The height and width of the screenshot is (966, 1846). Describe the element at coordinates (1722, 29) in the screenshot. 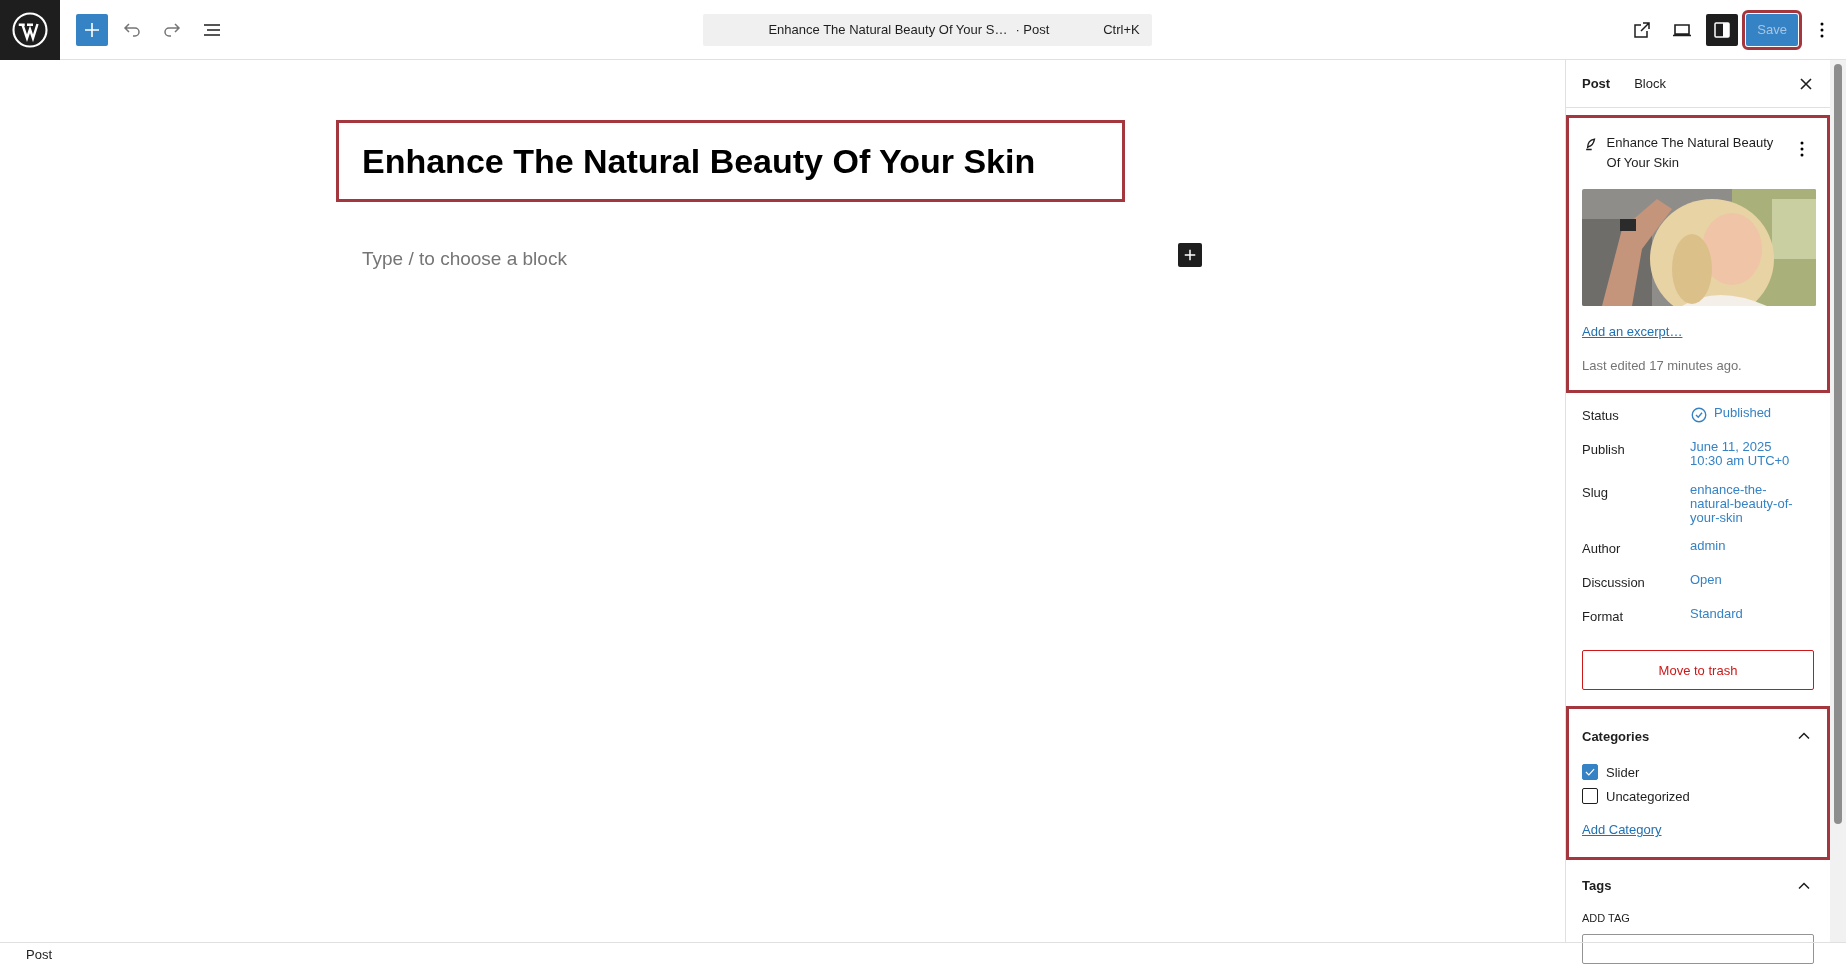

I see `sidebar-toggle-button` at that location.